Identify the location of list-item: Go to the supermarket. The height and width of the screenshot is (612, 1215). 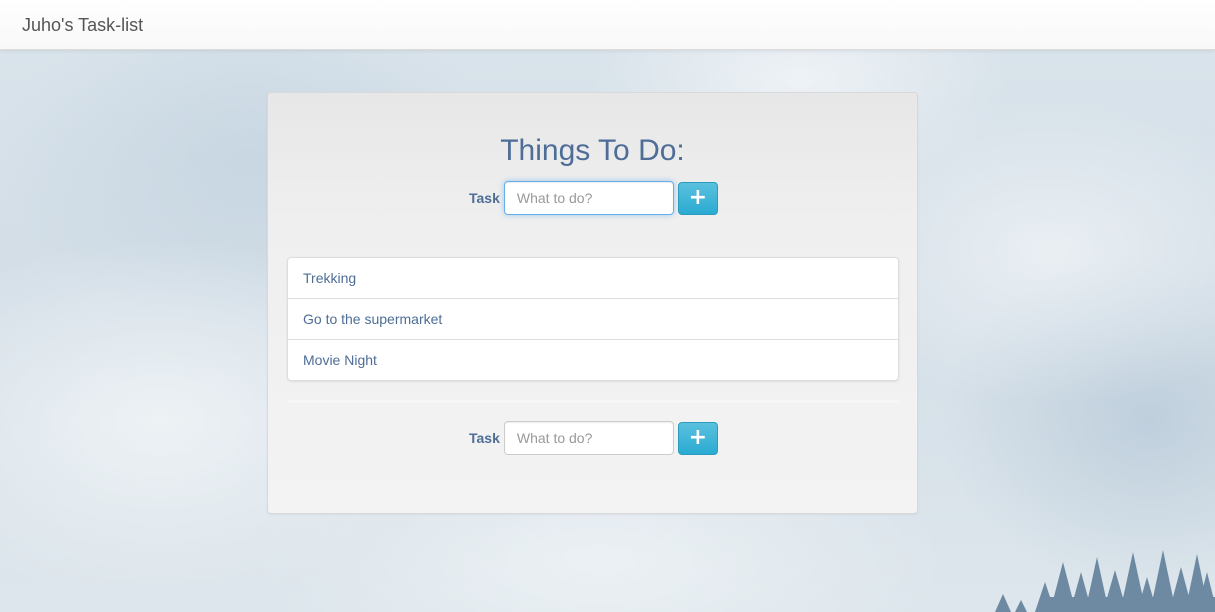
(593, 318).